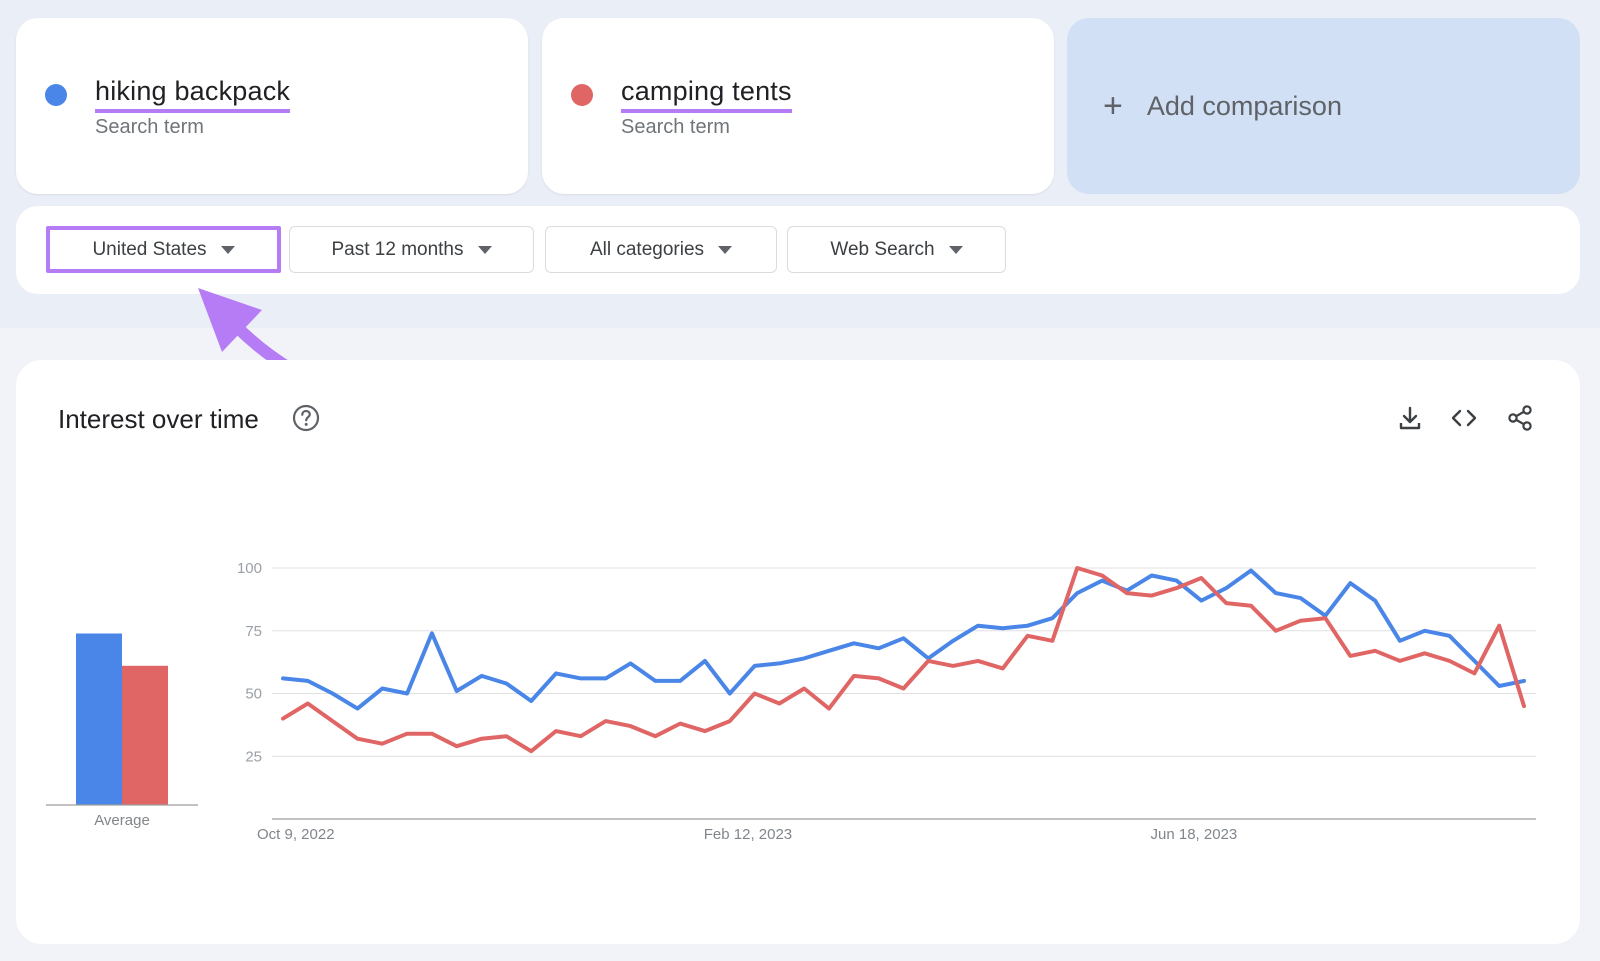  I want to click on search-term-card-2: camping tents Search term, so click(798, 106).